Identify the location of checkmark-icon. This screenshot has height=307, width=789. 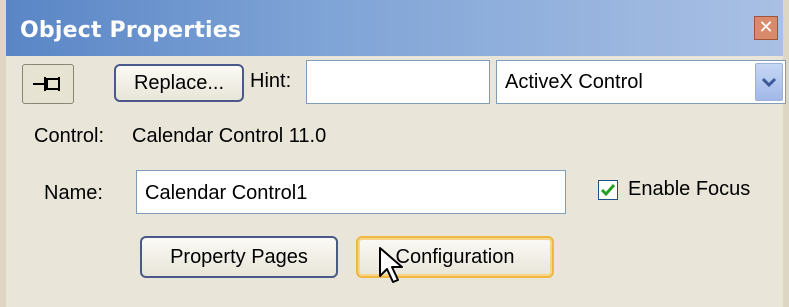
(608, 190).